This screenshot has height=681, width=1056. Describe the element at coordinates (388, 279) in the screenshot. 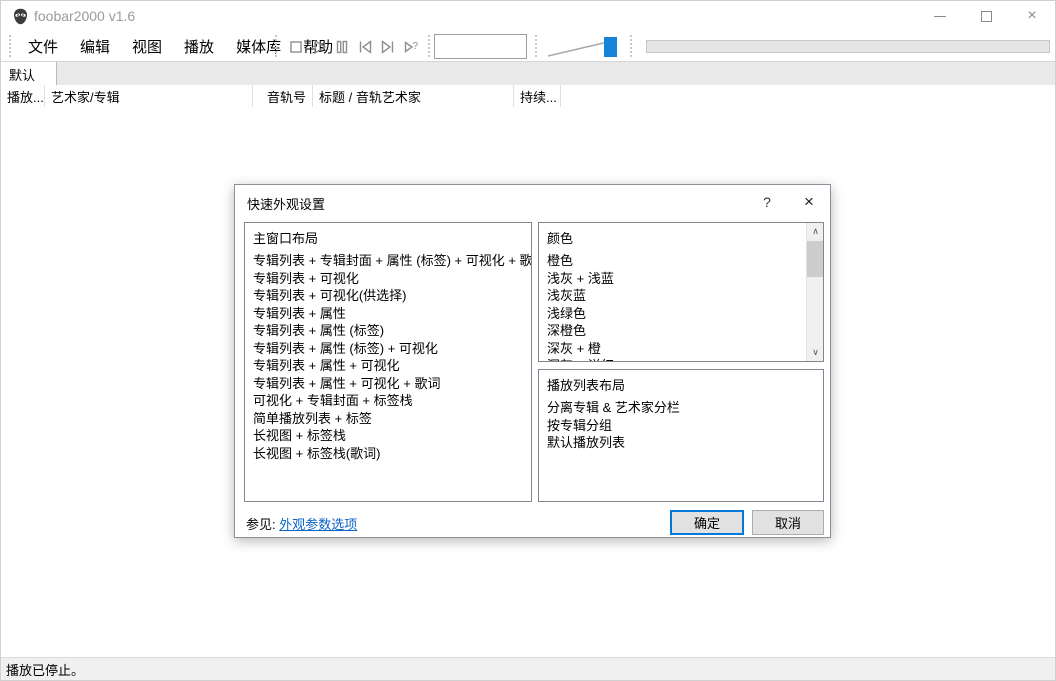

I see `layout-option: 专辑列表 + 可视化` at that location.